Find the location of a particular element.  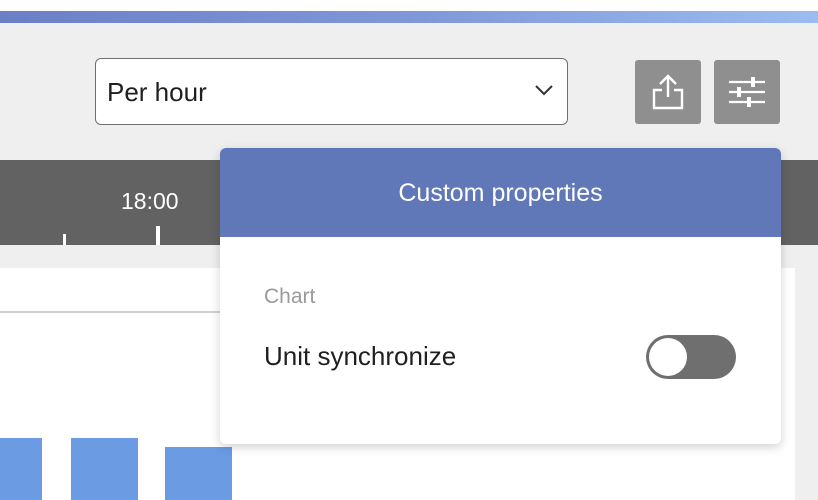

unit-synchronize-toggle is located at coordinates (691, 357).